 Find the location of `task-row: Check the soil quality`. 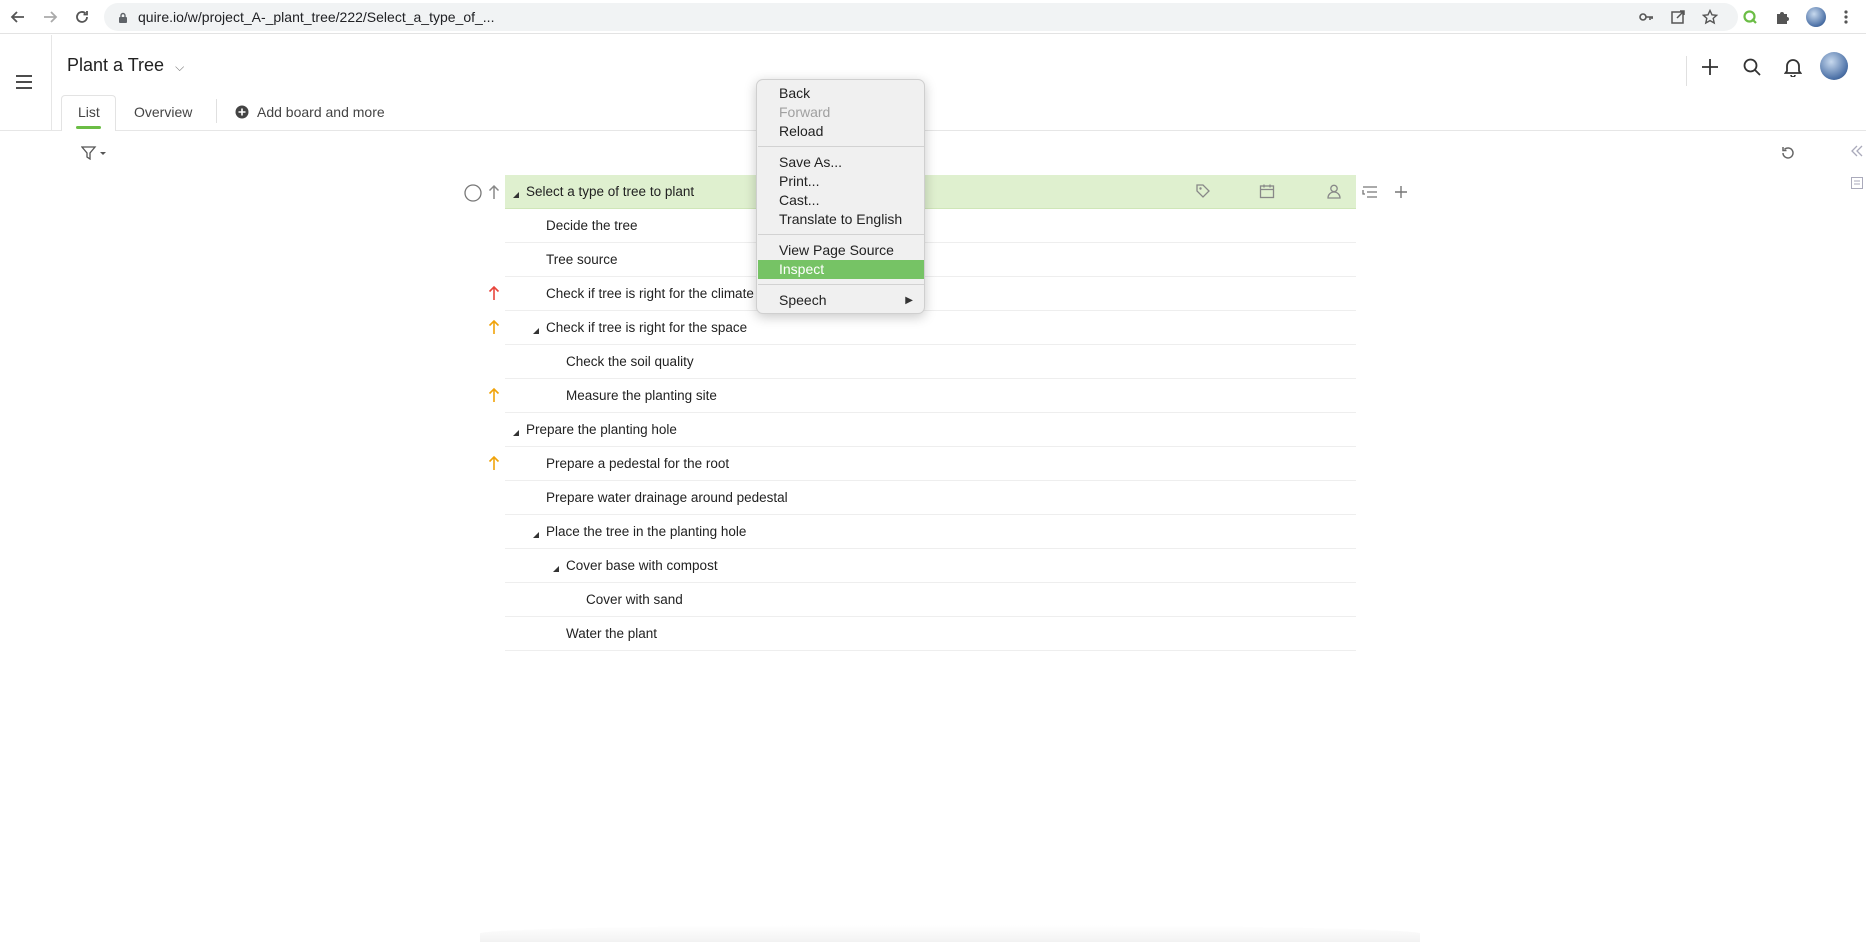

task-row: Check the soil quality is located at coordinates (930, 362).